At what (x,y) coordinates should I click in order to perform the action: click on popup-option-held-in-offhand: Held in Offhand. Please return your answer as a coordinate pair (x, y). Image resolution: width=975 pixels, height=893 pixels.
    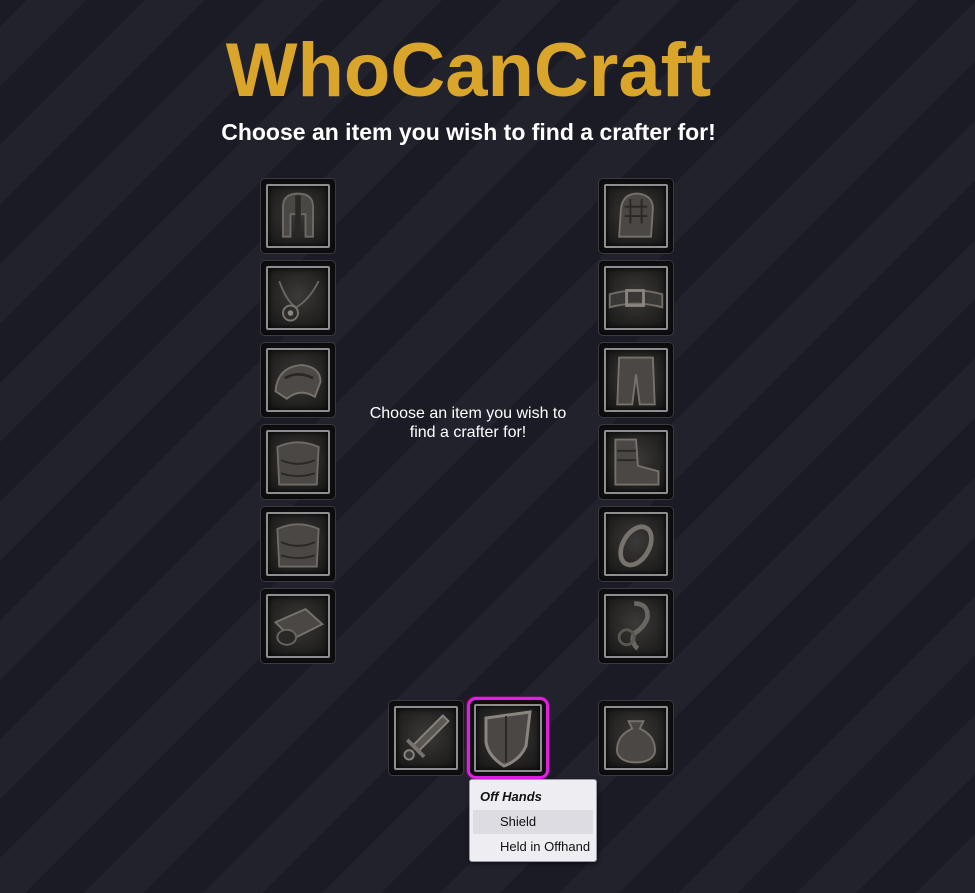
    Looking at the image, I should click on (533, 847).